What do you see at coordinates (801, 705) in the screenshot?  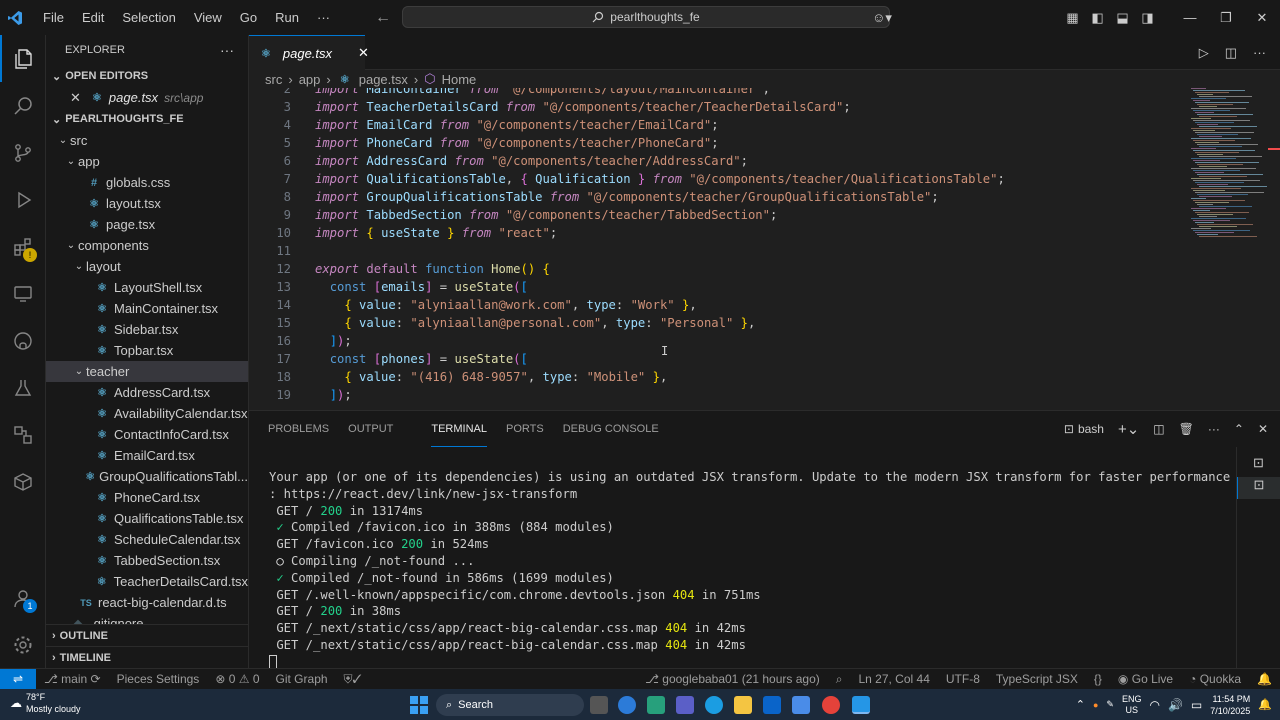 I see `visual-studio-icon` at bounding box center [801, 705].